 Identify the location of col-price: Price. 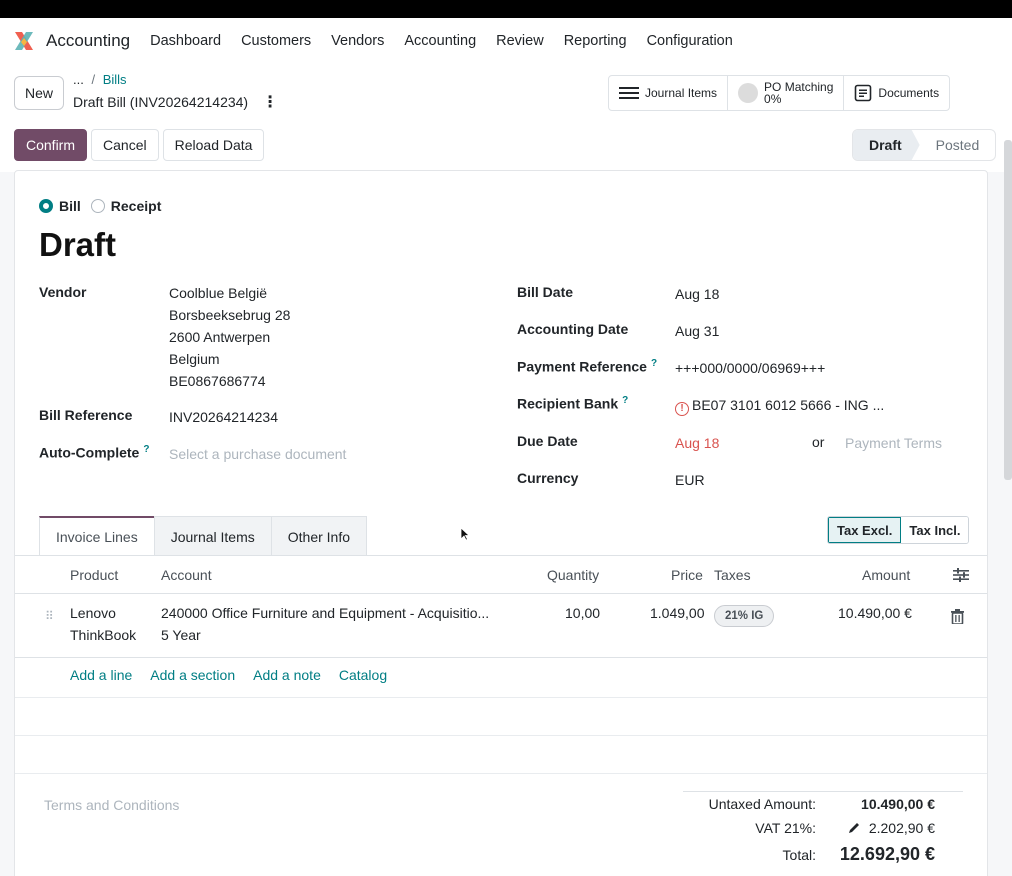
(687, 575).